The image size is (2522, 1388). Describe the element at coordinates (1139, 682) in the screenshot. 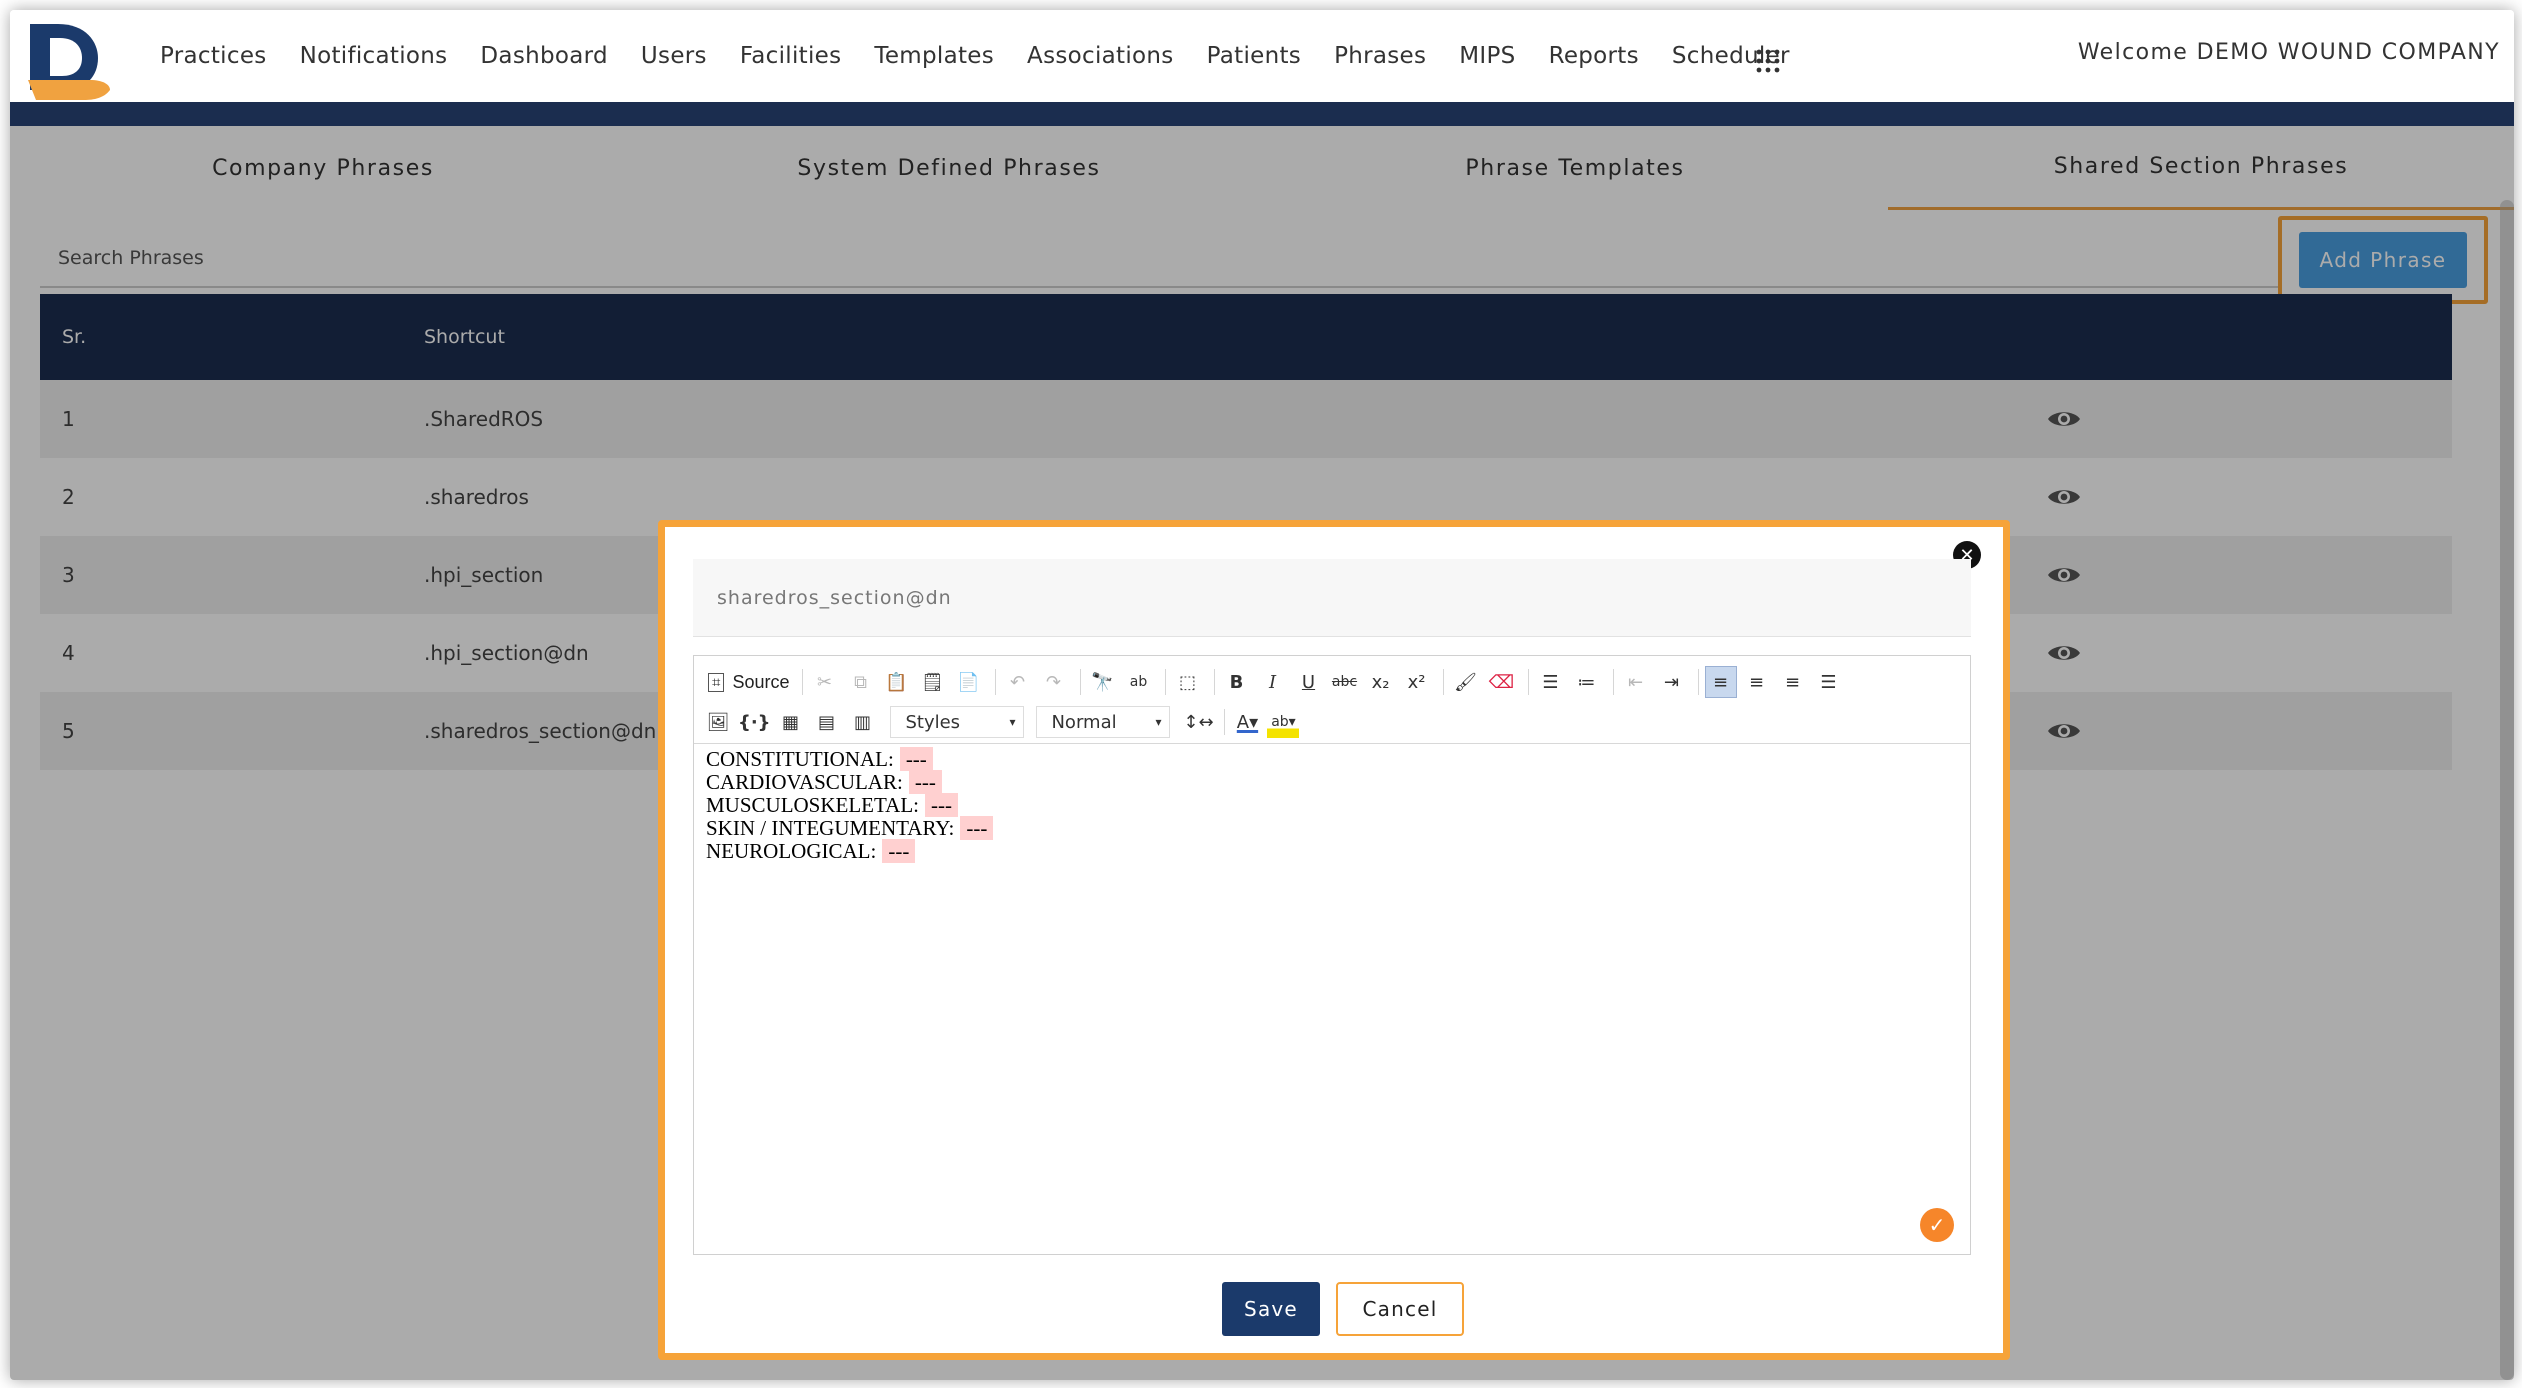

I see `replace-icon: ab` at that location.